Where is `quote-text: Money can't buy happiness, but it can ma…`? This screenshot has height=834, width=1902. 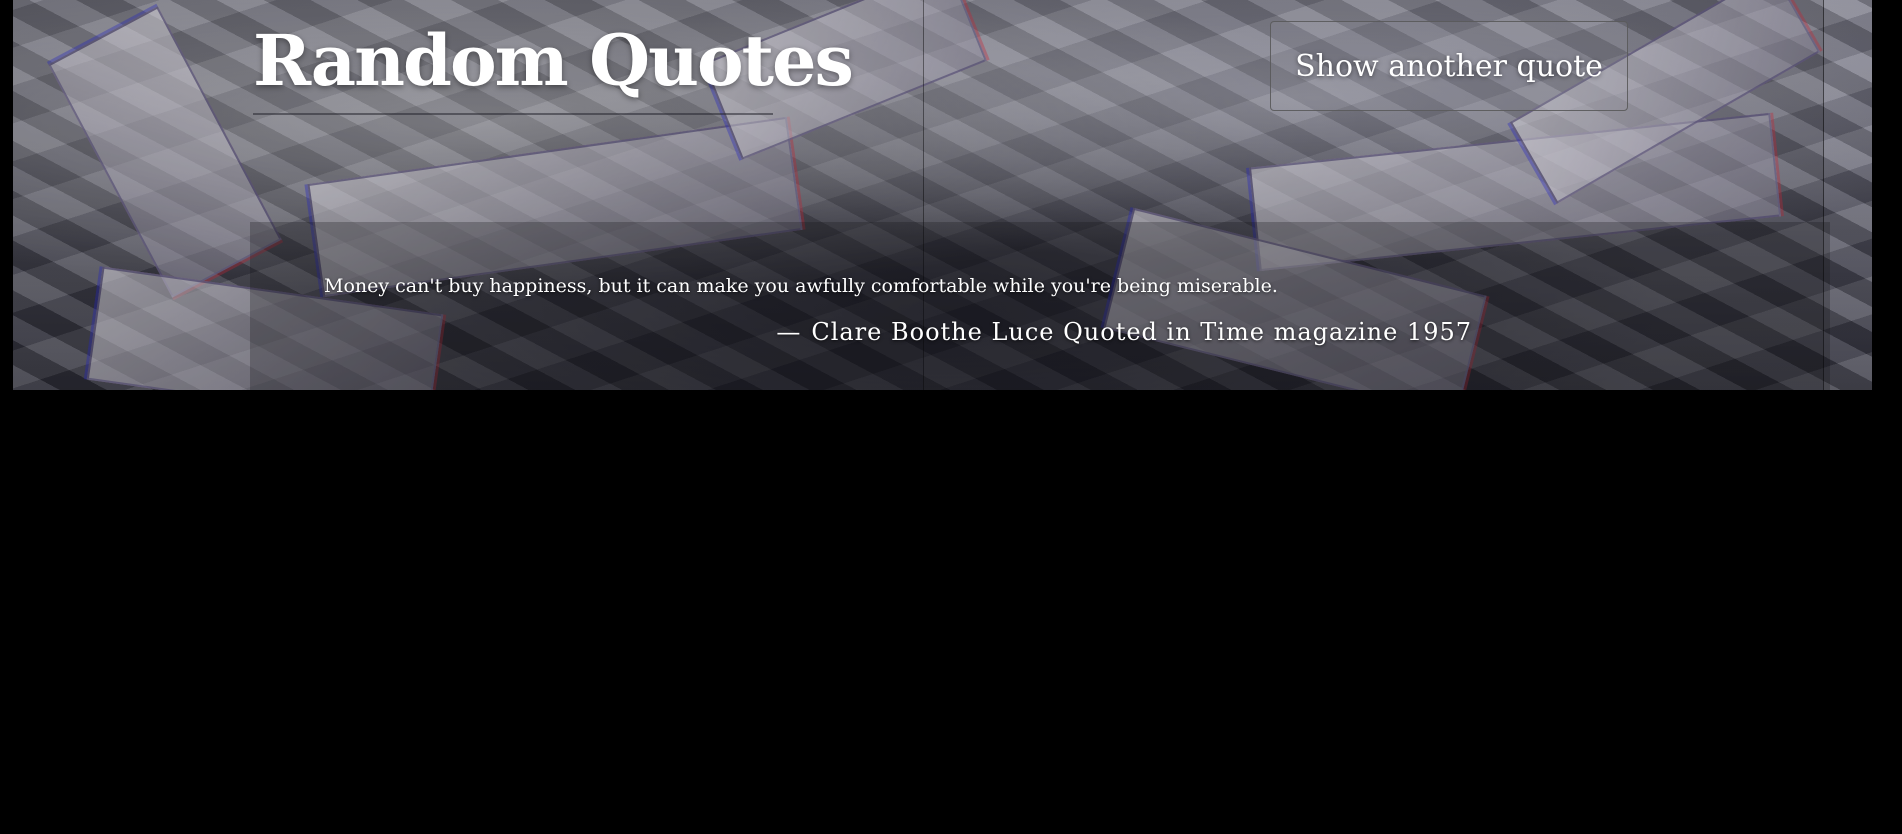
quote-text: Money can't buy happiness, but it can ma… is located at coordinates (801, 286).